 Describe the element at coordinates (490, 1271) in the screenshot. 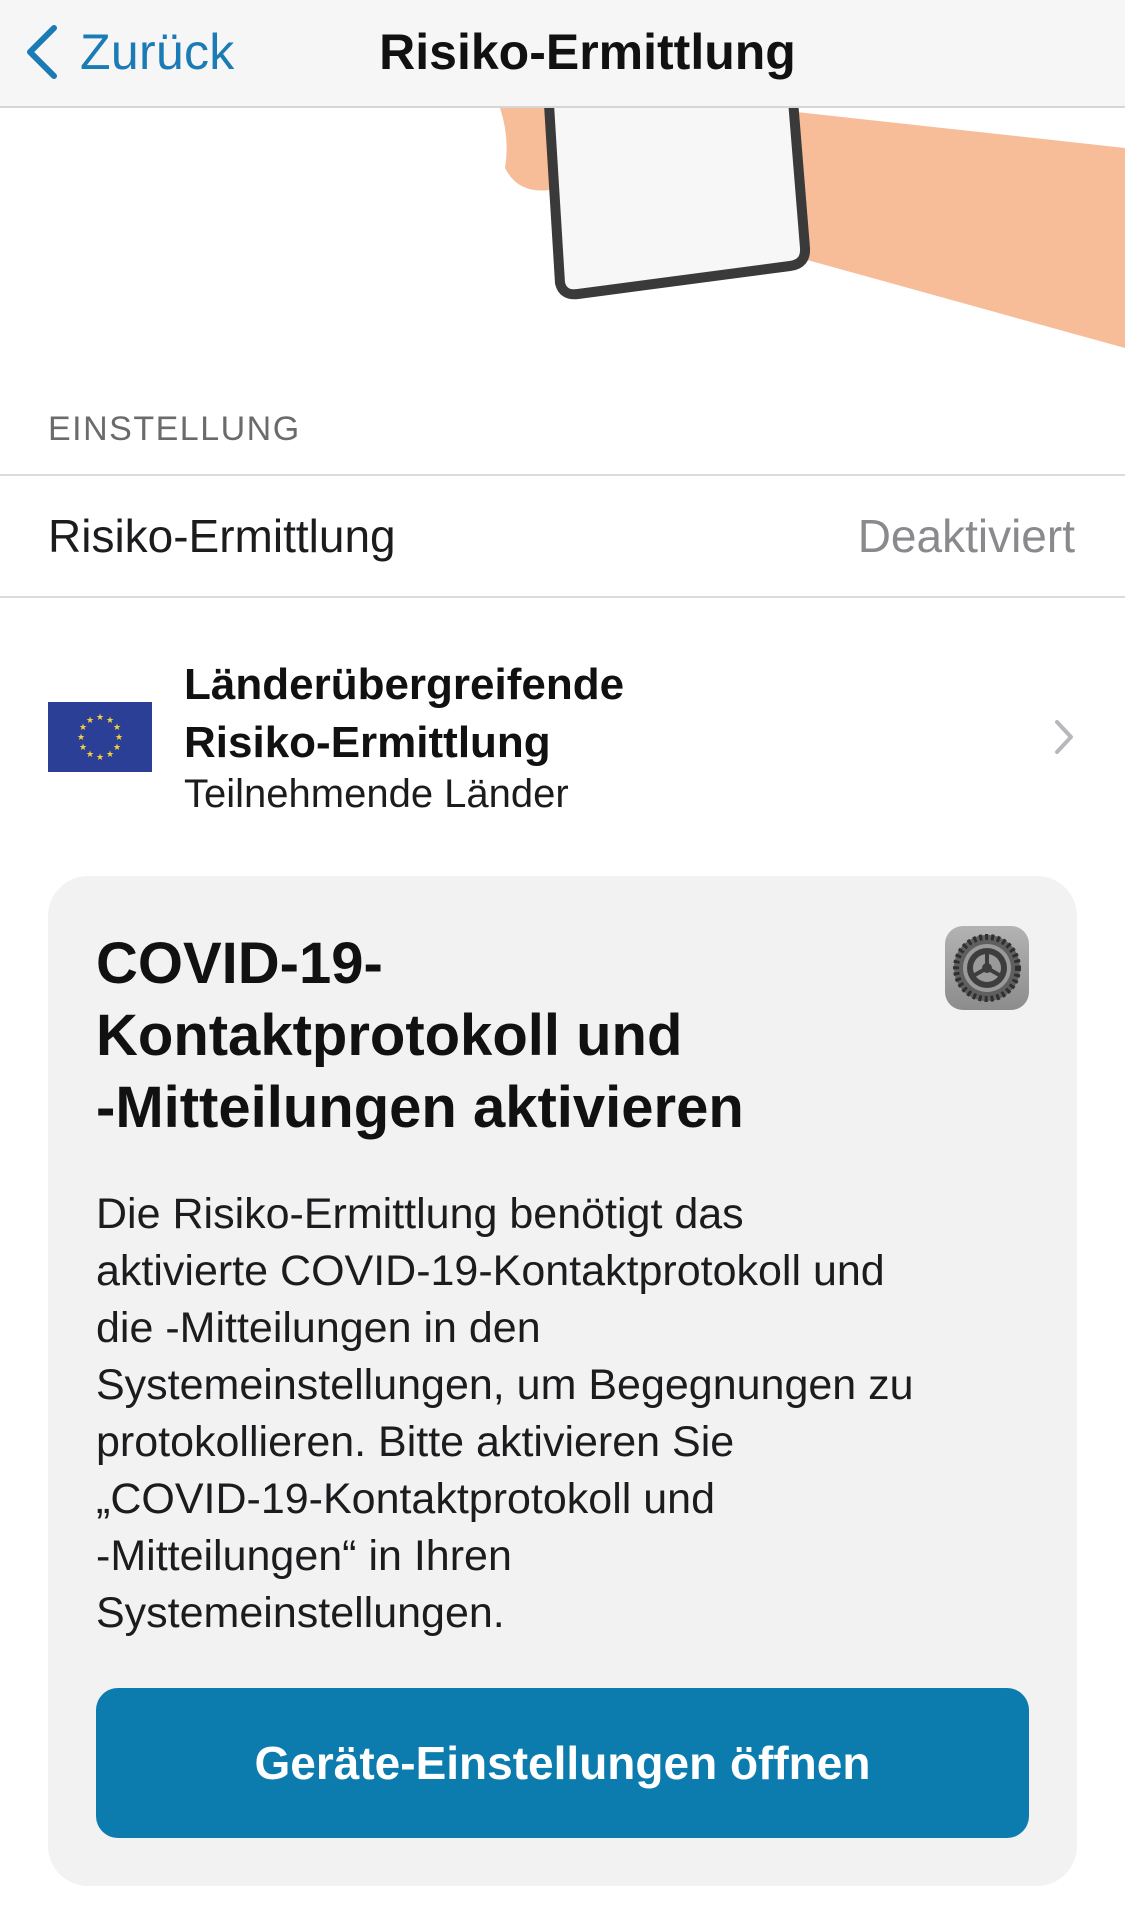

I see `card-description-line: aktivierte COVID-19-Kontaktprotokoll und` at that location.